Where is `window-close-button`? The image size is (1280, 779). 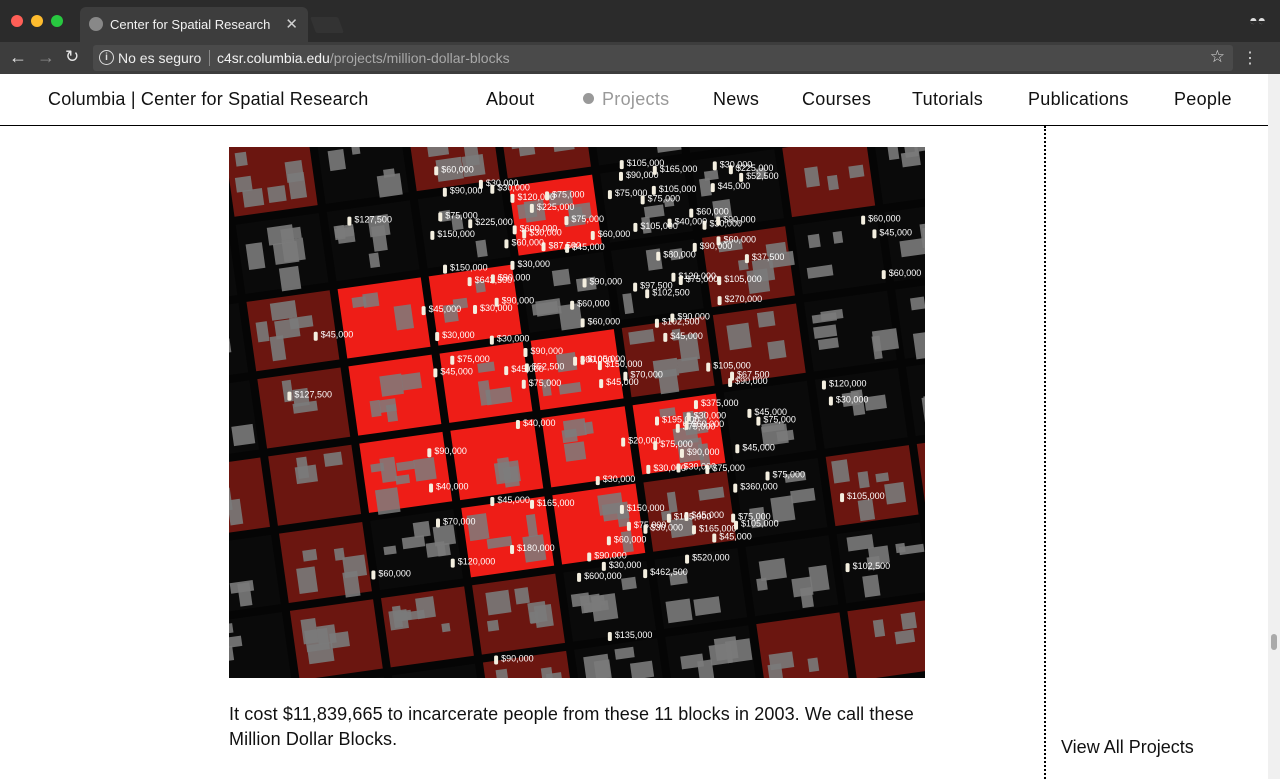
window-close-button is located at coordinates (17, 21).